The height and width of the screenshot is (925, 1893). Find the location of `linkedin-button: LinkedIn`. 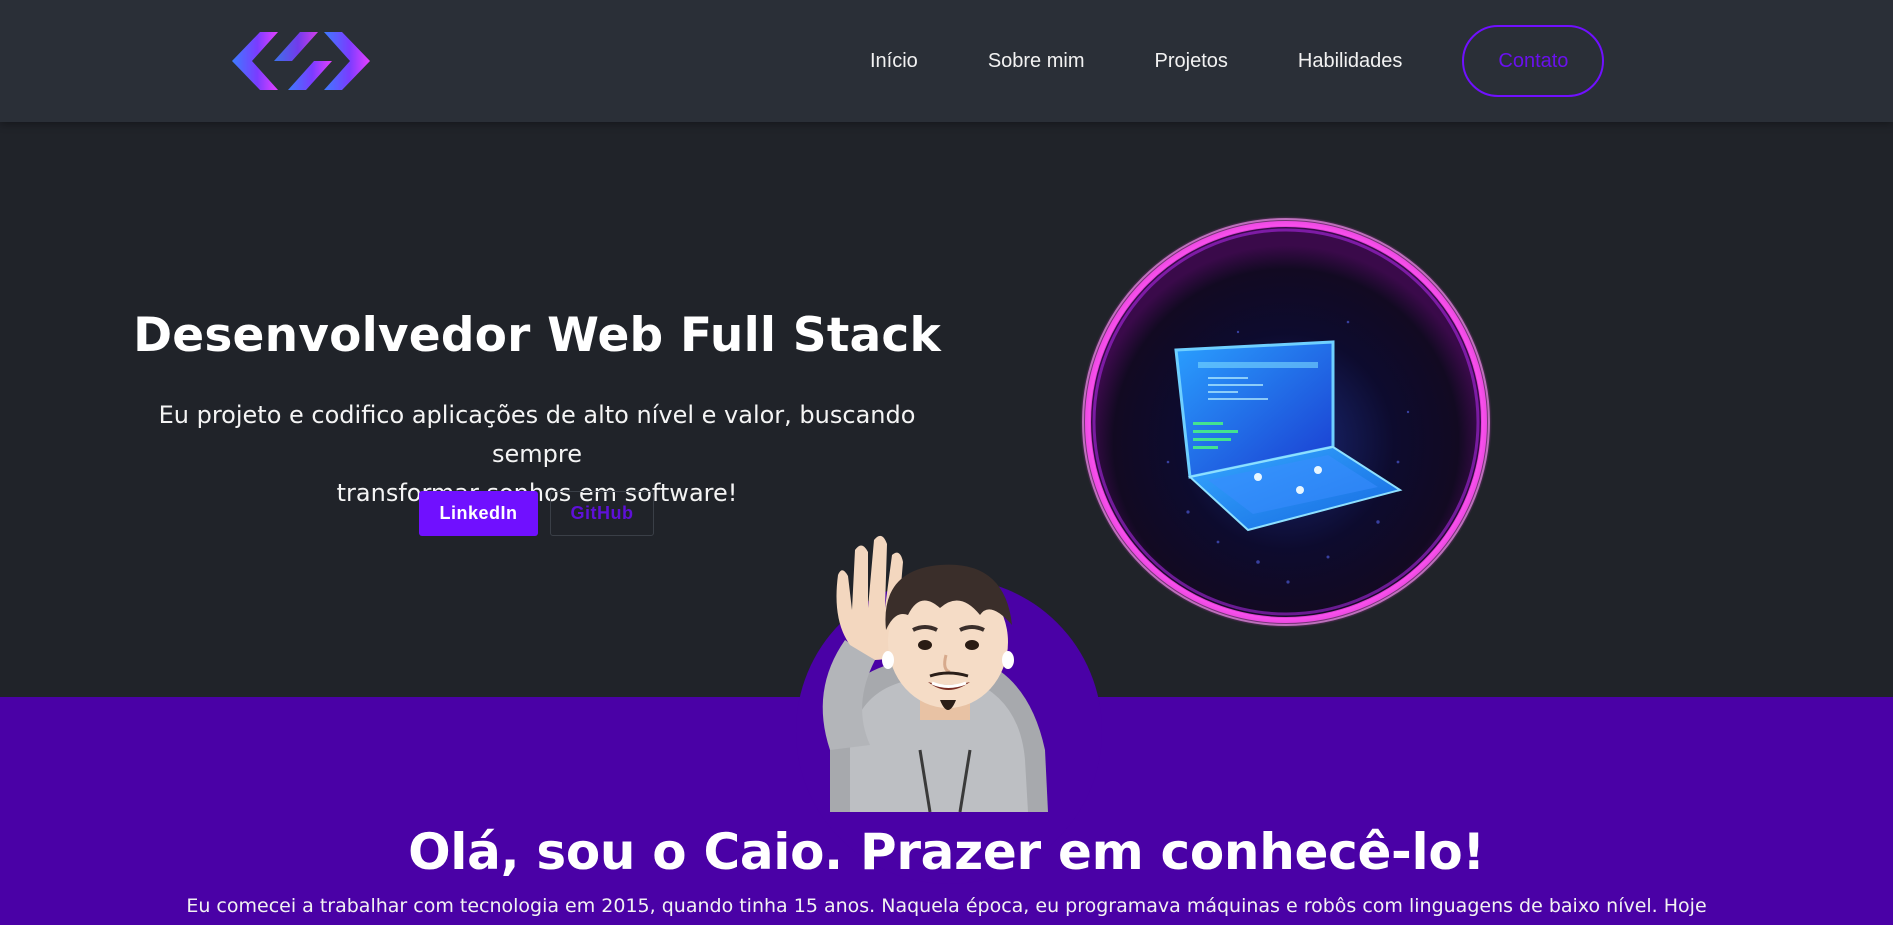

linkedin-button: LinkedIn is located at coordinates (478, 513).